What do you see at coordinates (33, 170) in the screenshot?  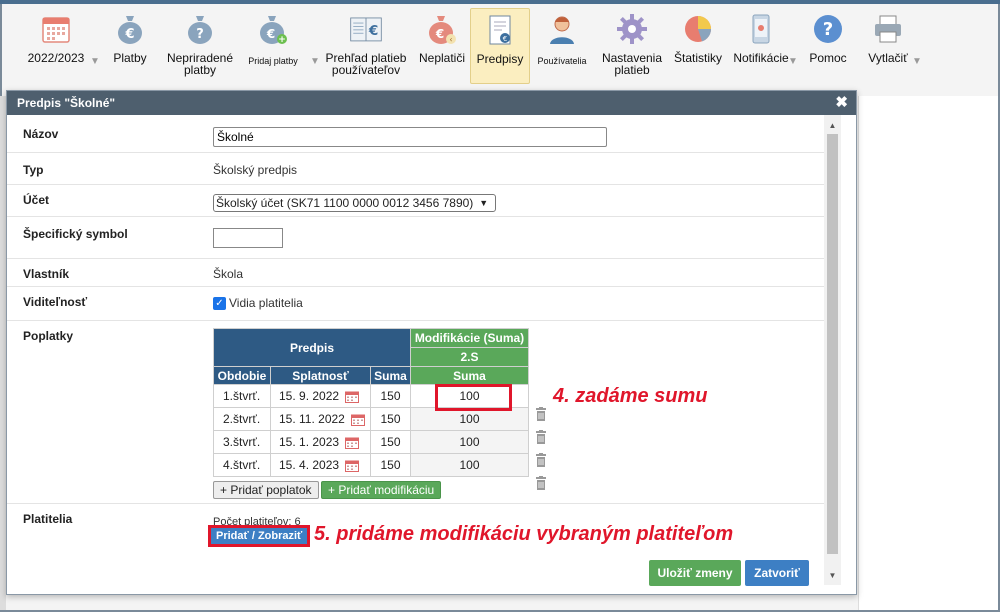 I see `type-label: Typ` at bounding box center [33, 170].